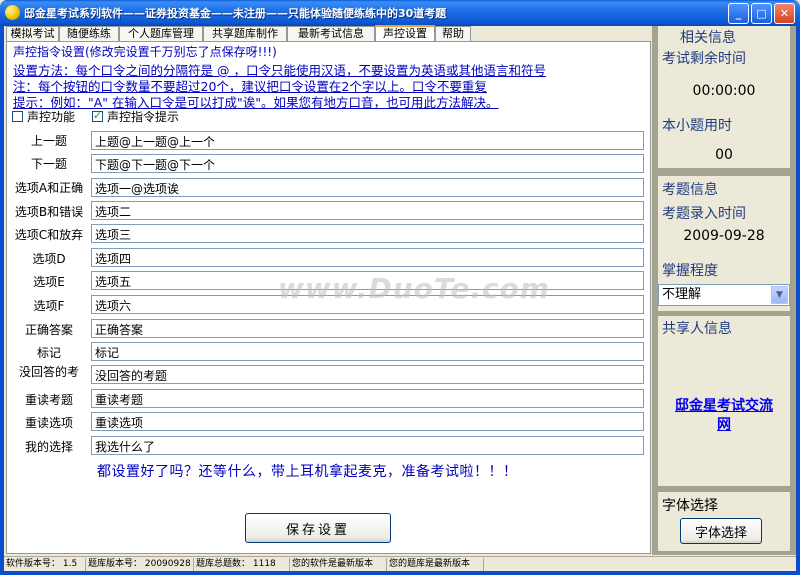  I want to click on prev-question-input: 上题@上一题@上一个, so click(367, 140).